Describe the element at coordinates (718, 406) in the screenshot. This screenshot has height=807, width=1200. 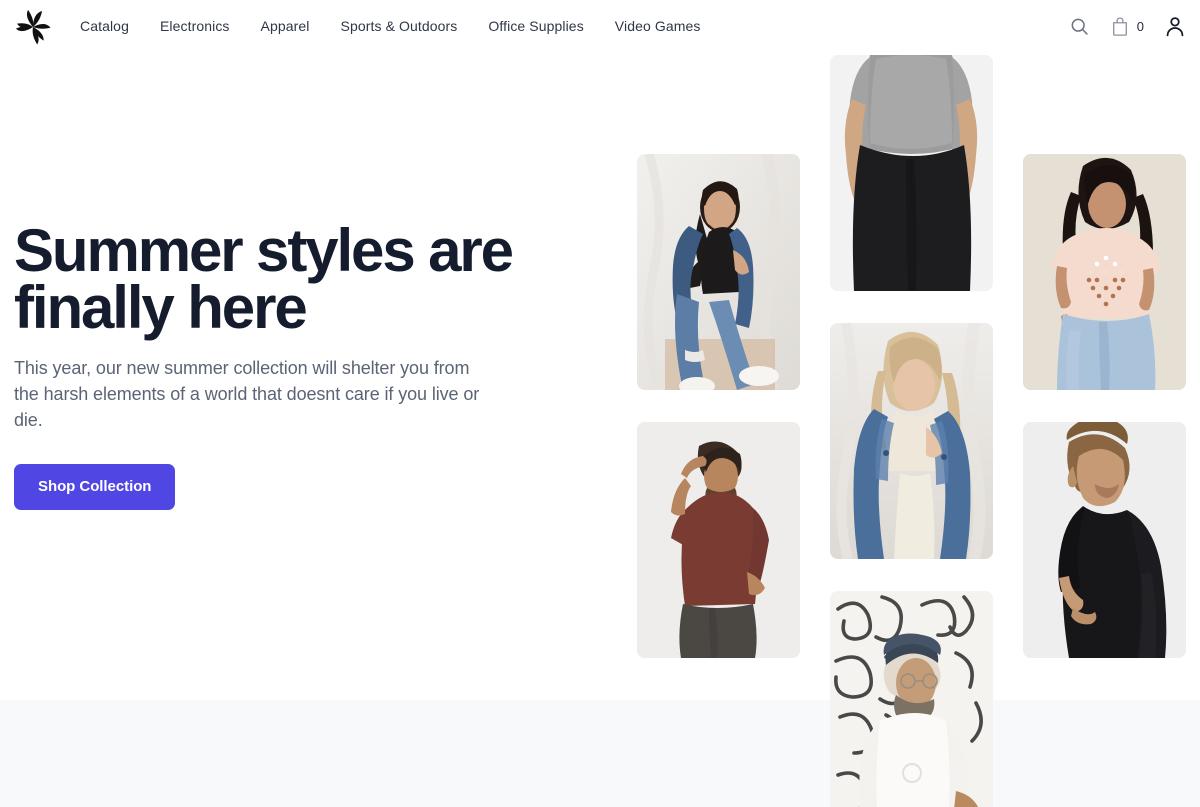
I see `collage-left-column` at that location.